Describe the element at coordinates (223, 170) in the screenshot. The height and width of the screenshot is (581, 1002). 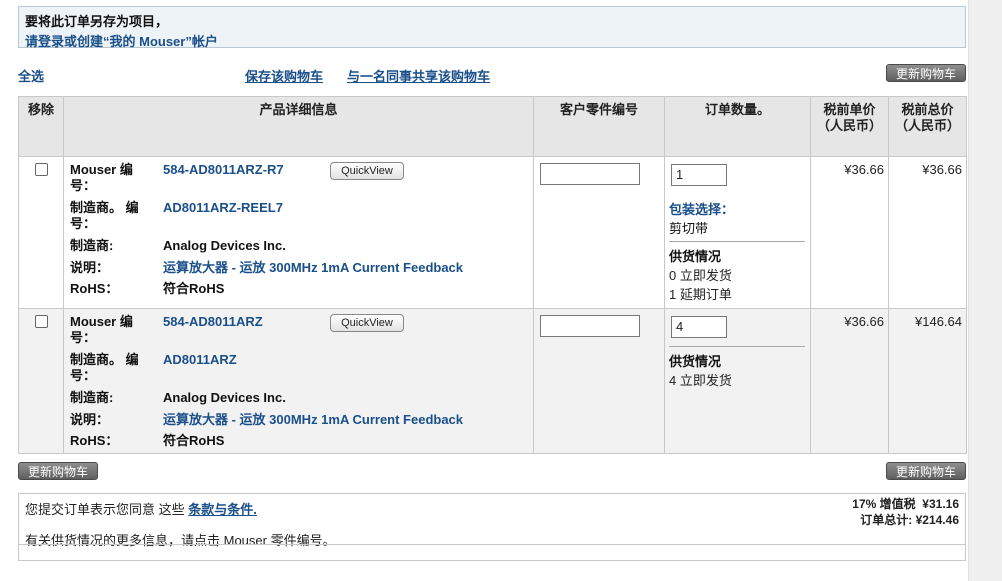
I see `mouser-part-link: 584-AD8011ARZ-R7` at that location.